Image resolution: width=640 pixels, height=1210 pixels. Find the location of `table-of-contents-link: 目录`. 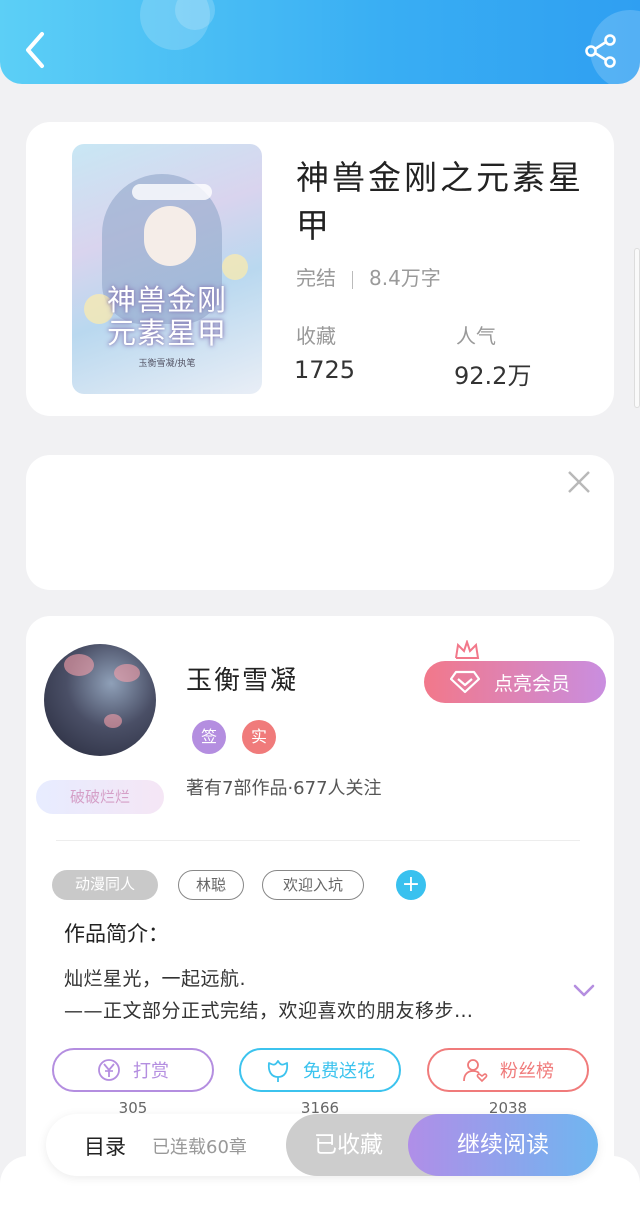

table-of-contents-link: 目录 is located at coordinates (105, 1146).